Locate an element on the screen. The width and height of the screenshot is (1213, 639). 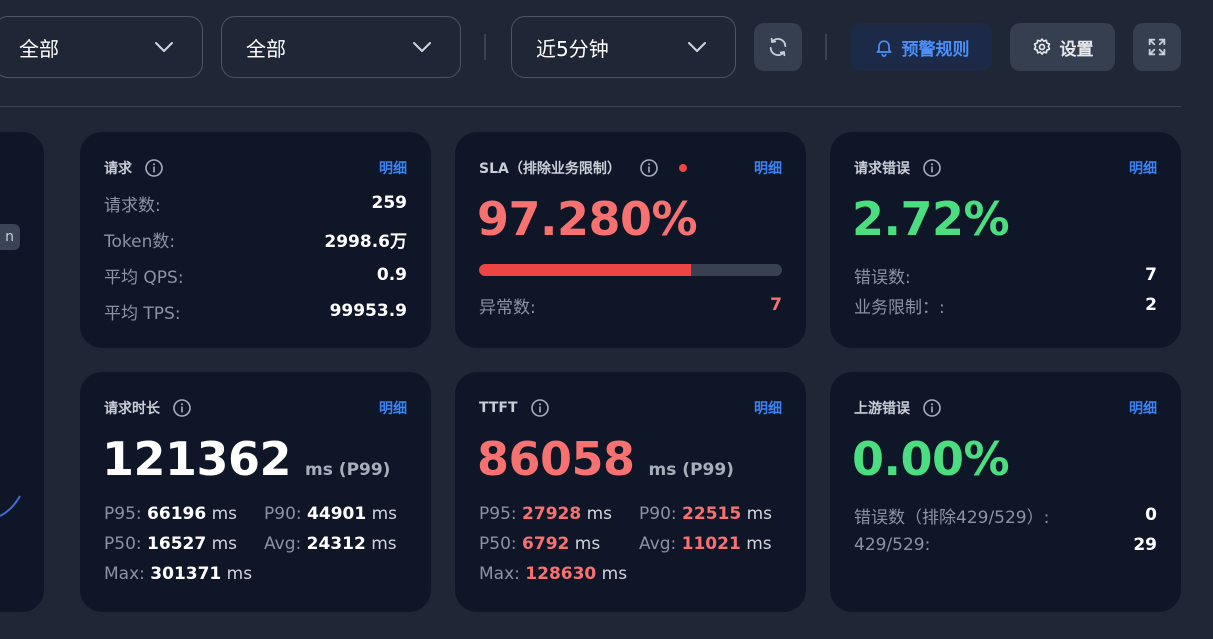
fullscreen-button is located at coordinates (1157, 47).